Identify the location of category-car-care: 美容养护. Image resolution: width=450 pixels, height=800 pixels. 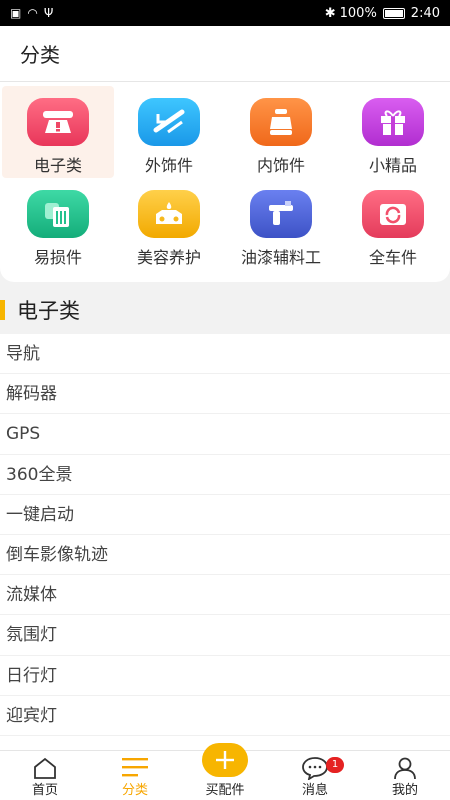
(169, 224).